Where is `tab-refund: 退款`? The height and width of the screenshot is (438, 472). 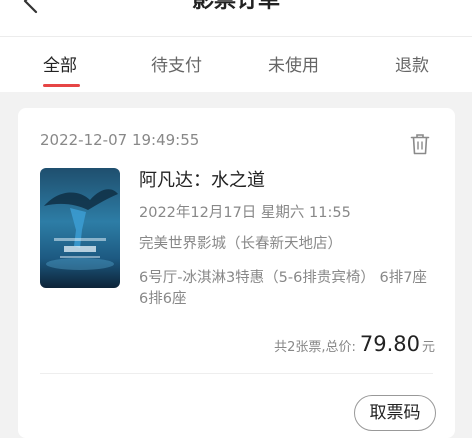
tab-refund: 退款 is located at coordinates (412, 66).